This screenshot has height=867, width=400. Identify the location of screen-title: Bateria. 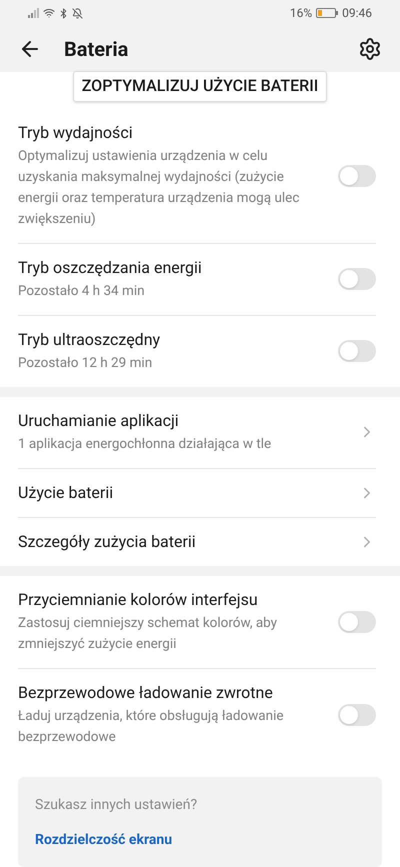
(97, 50).